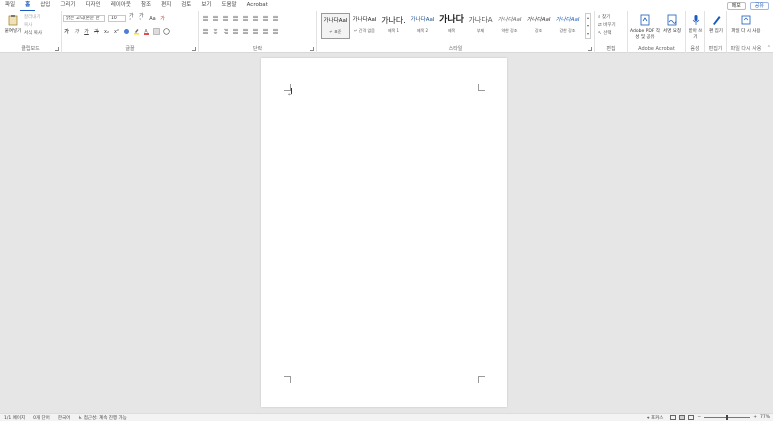 The width and height of the screenshot is (773, 421). I want to click on tab-6: 참조, so click(146, 5).